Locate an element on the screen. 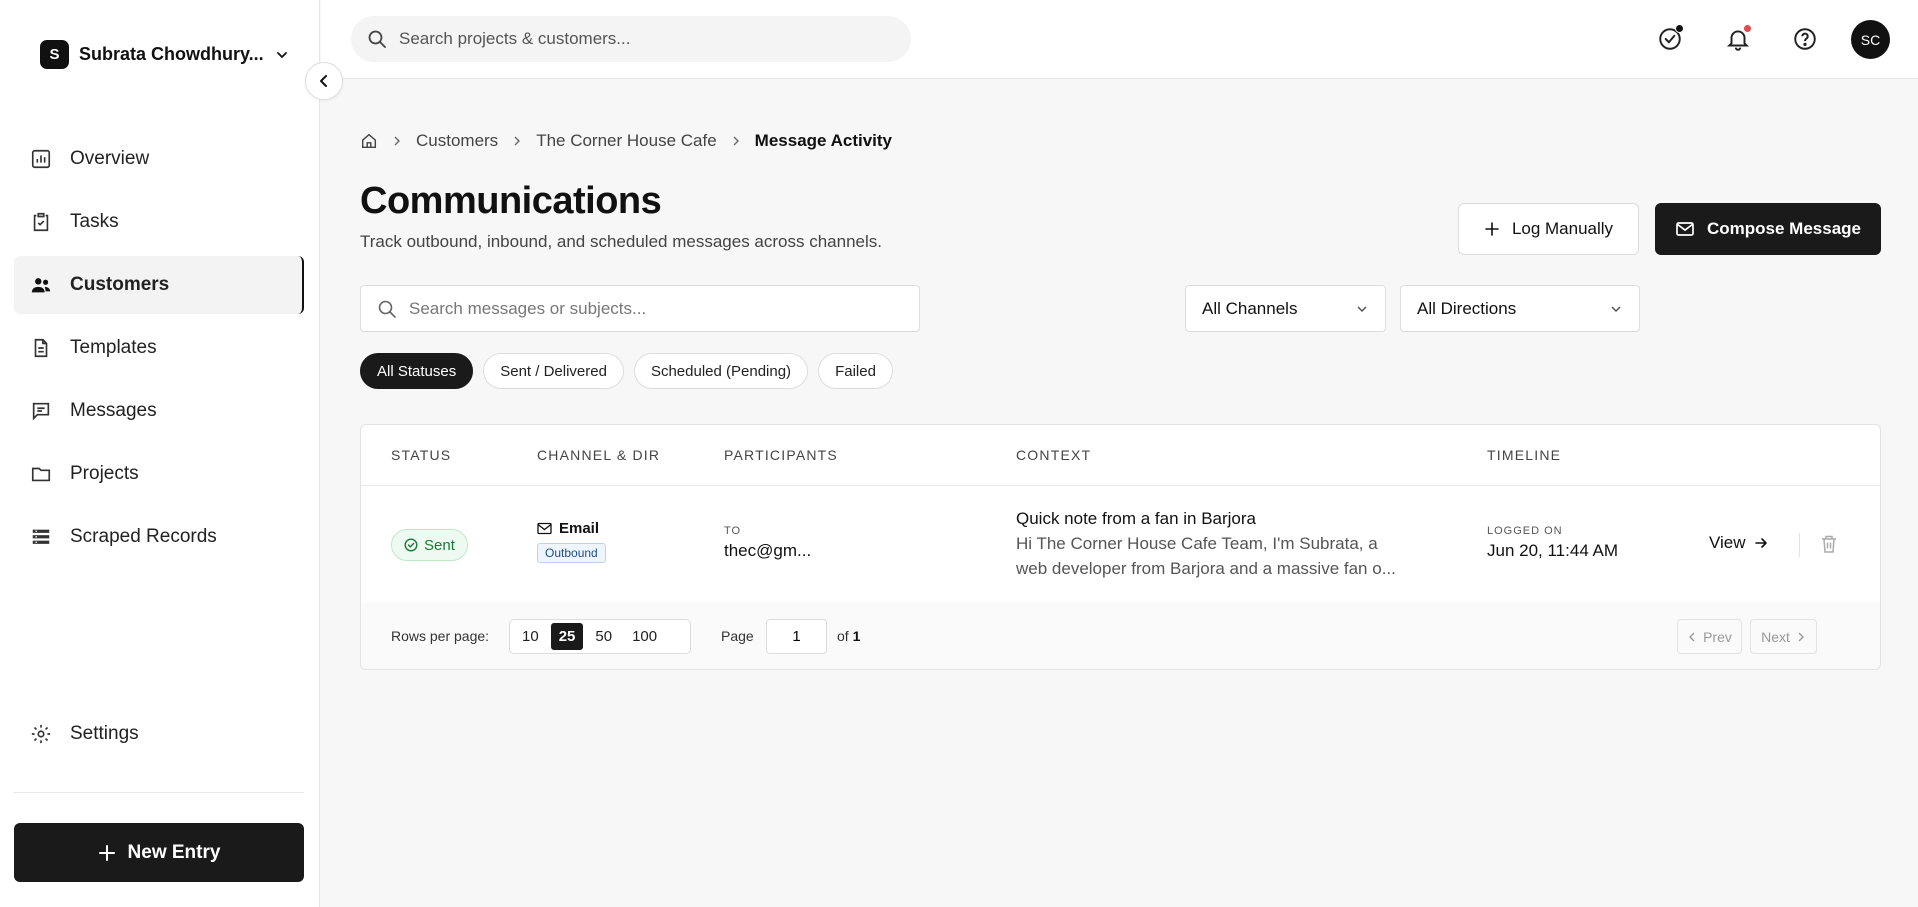  trash-icon is located at coordinates (1829, 544).